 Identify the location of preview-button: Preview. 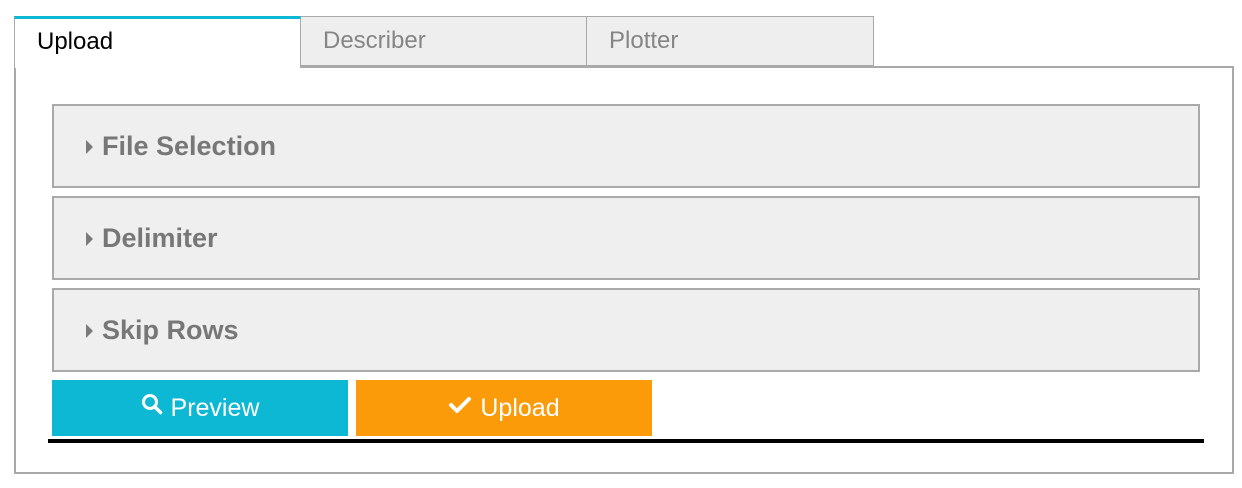
(200, 408).